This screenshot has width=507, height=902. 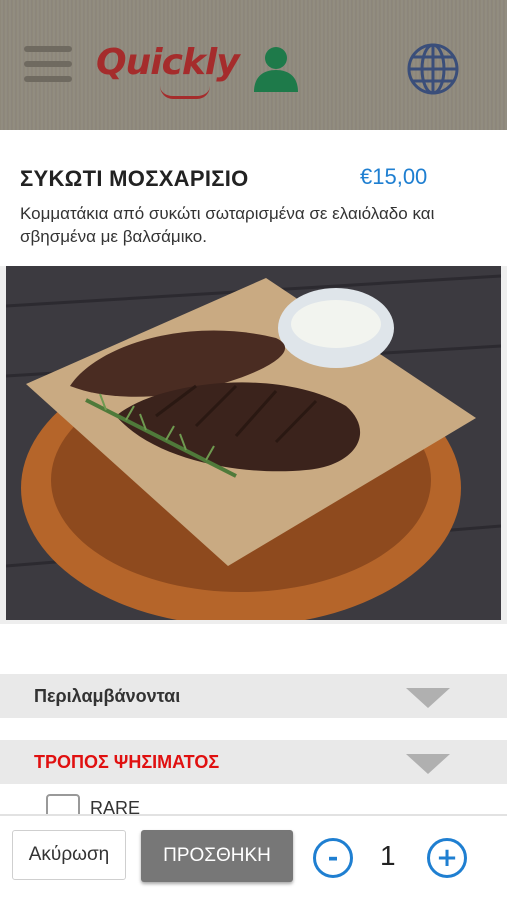 I want to click on section-included-label: Περιλαμβάνονται, so click(x=107, y=696).